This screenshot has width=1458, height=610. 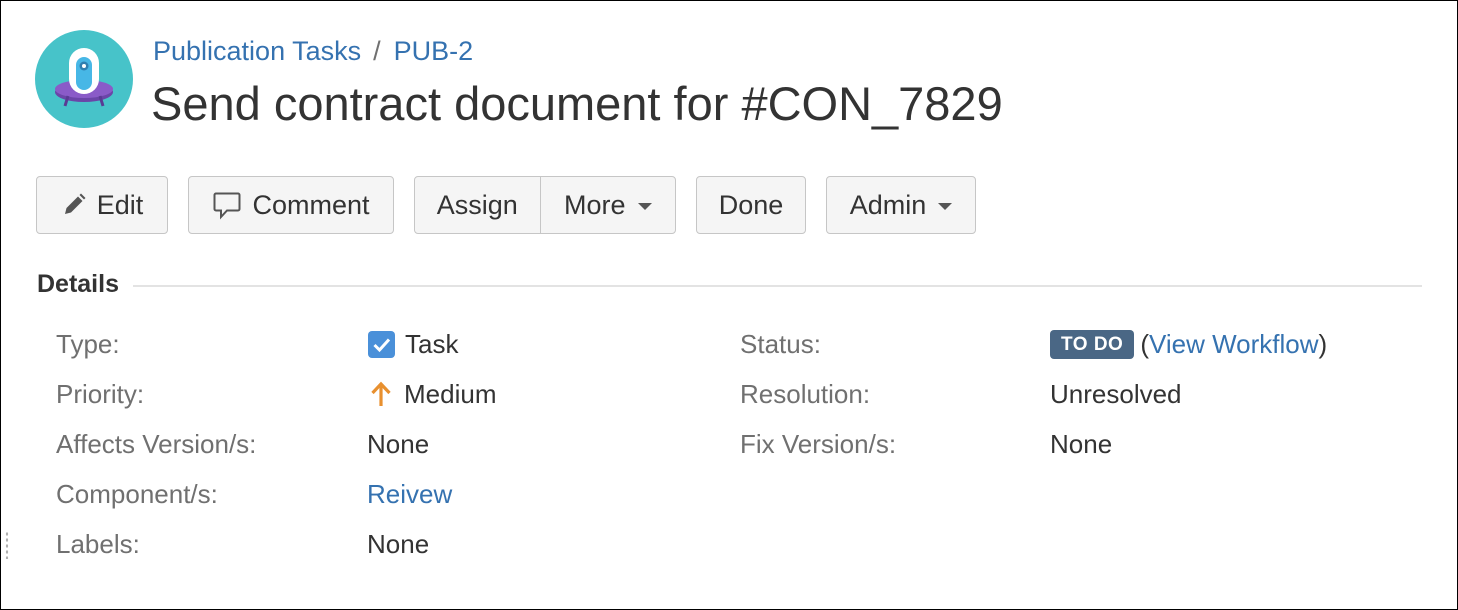 What do you see at coordinates (805, 394) in the screenshot?
I see `resolution-label: Resolution:` at bounding box center [805, 394].